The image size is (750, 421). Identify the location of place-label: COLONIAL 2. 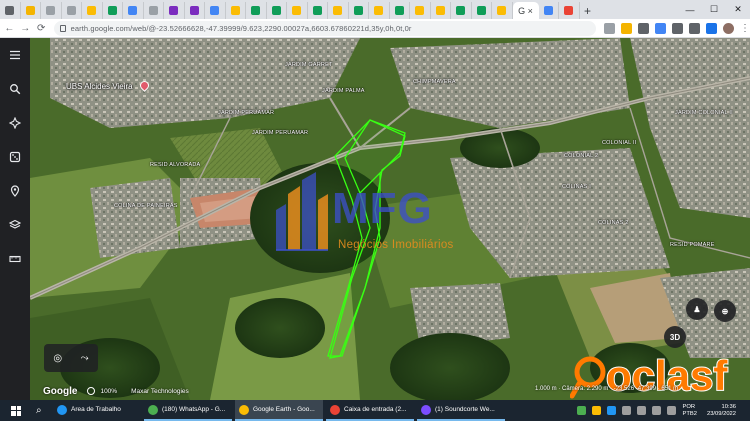
(581, 156).